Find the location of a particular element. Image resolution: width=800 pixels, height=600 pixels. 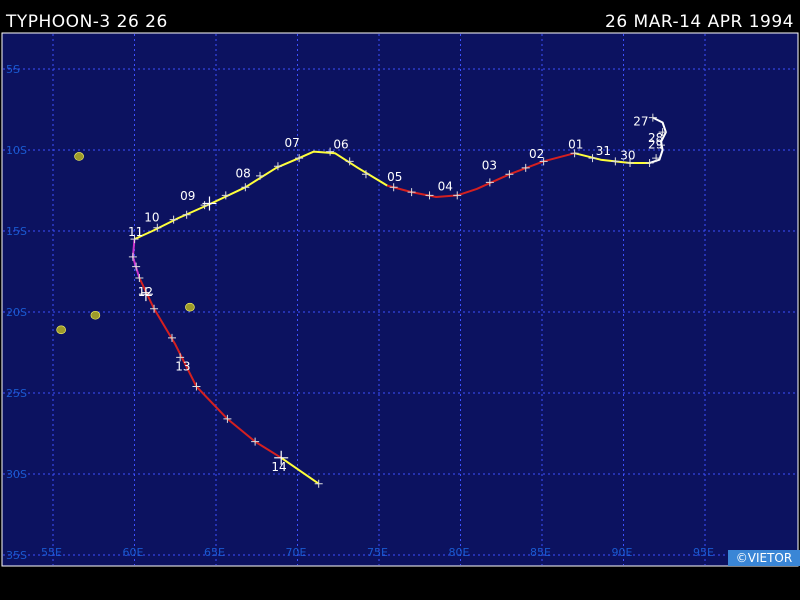

day-label-31: 31 is located at coordinates (603, 151).